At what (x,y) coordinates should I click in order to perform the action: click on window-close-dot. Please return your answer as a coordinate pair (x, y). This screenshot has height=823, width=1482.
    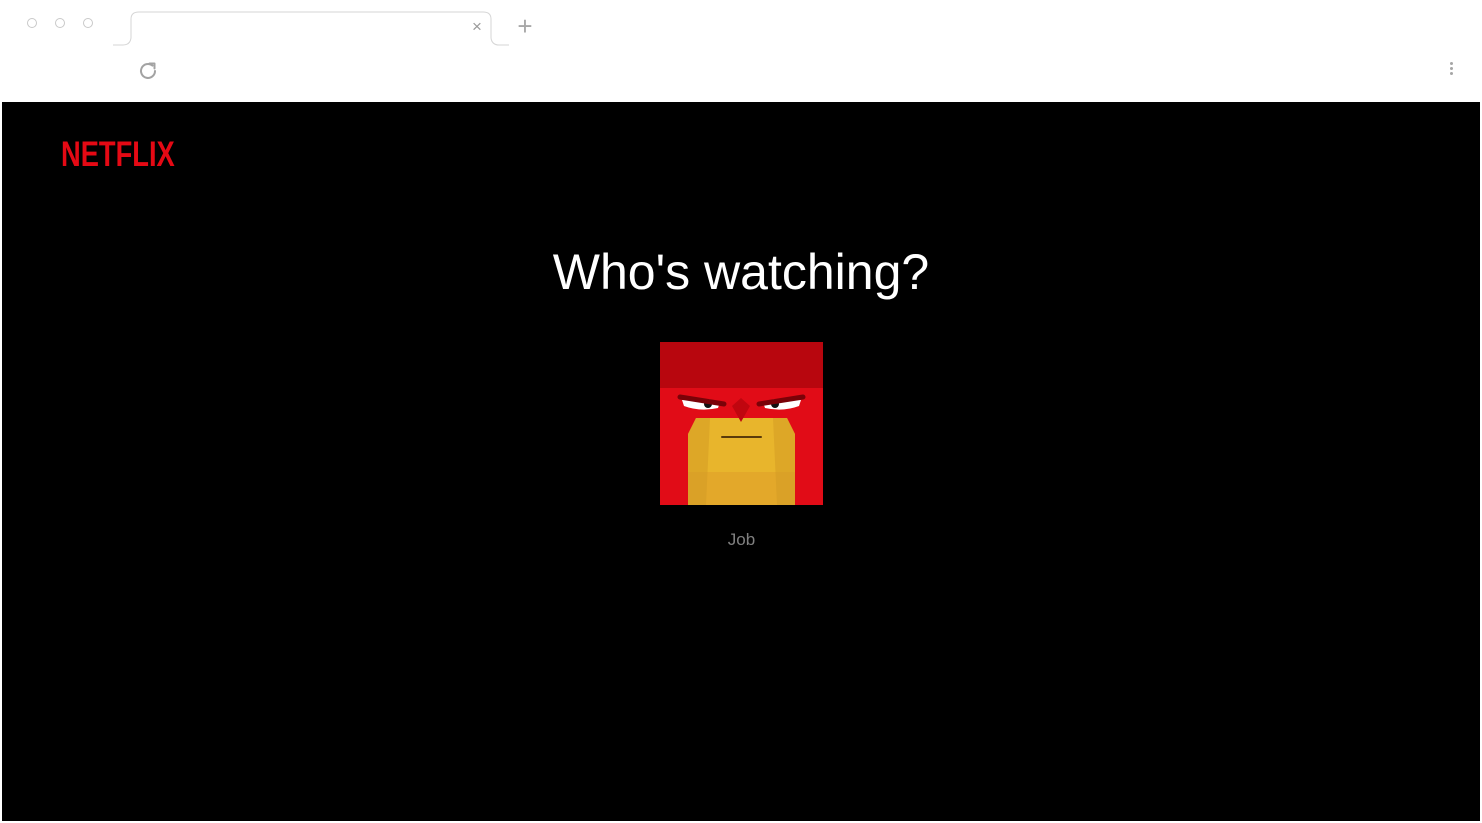
    Looking at the image, I should click on (32, 23).